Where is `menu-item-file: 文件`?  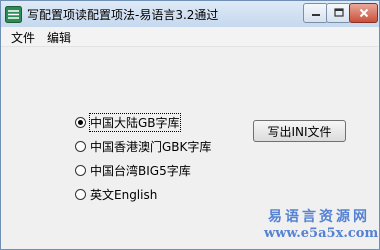
menu-item-file: 文件 is located at coordinates (23, 37).